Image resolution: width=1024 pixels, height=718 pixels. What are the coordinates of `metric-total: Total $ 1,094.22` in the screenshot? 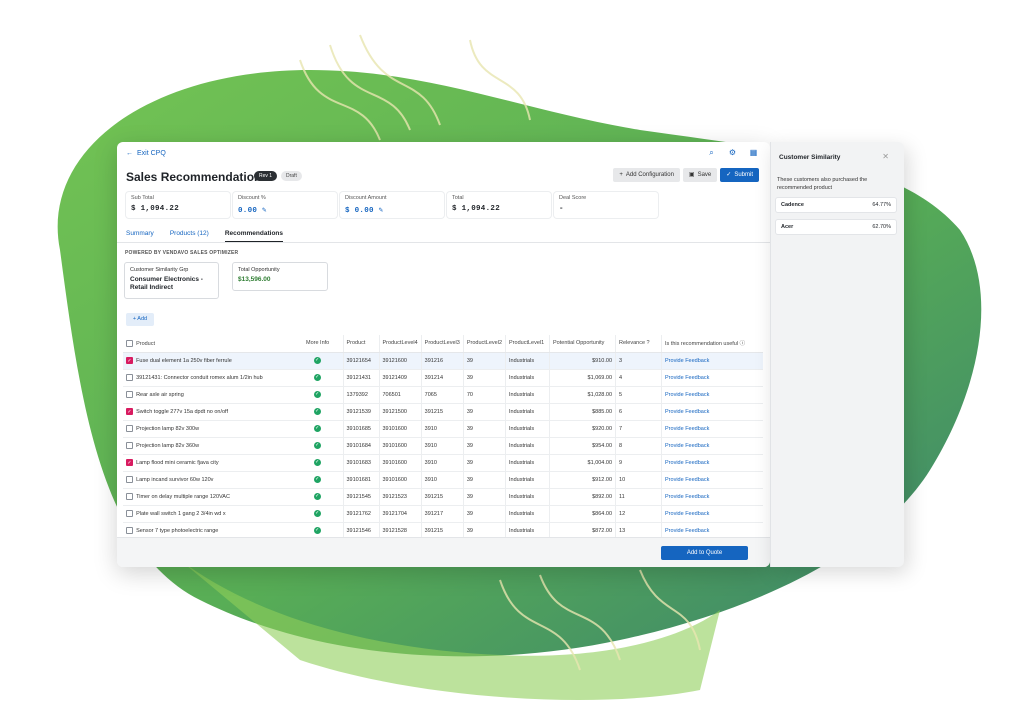 It's located at (499, 205).